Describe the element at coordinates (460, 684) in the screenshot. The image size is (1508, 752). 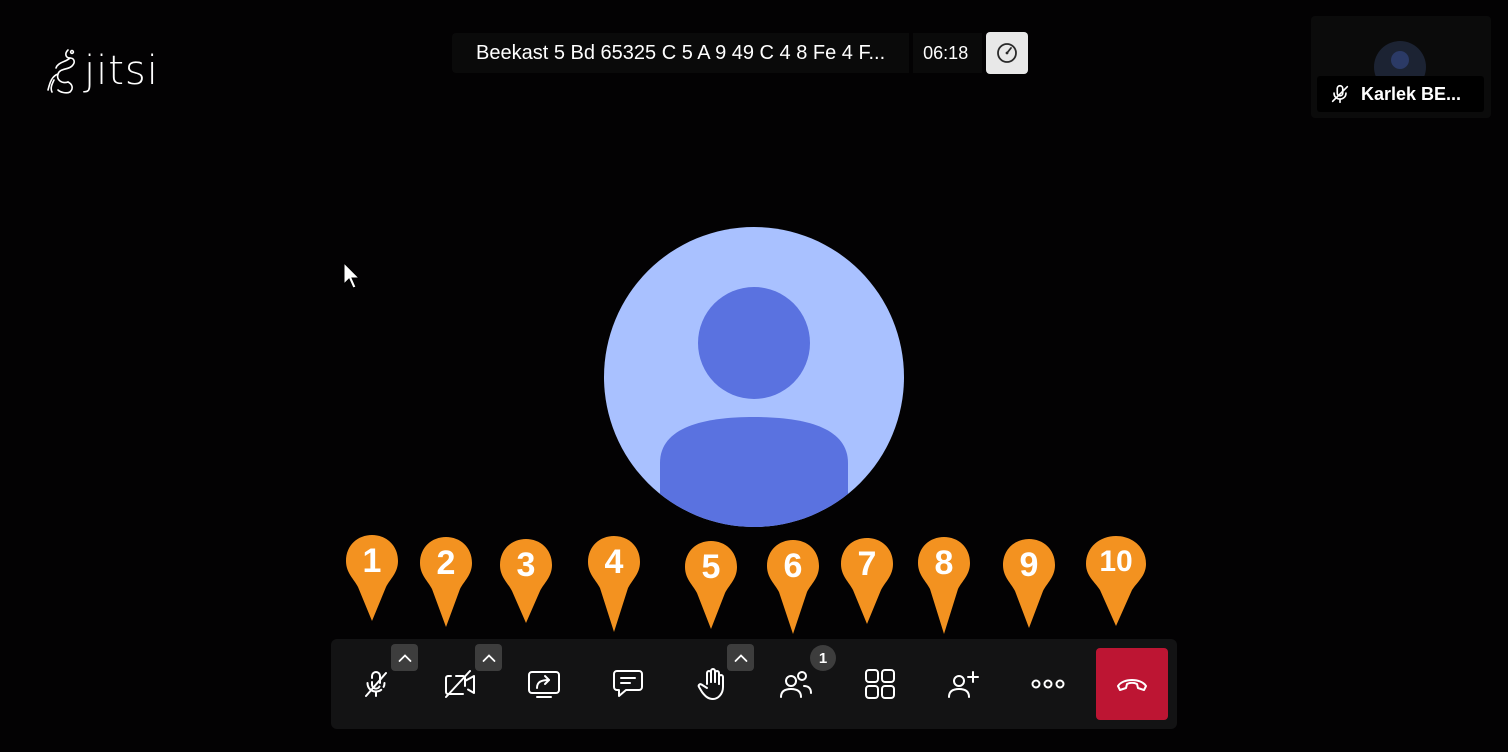
I see `camera-off-icon` at that location.